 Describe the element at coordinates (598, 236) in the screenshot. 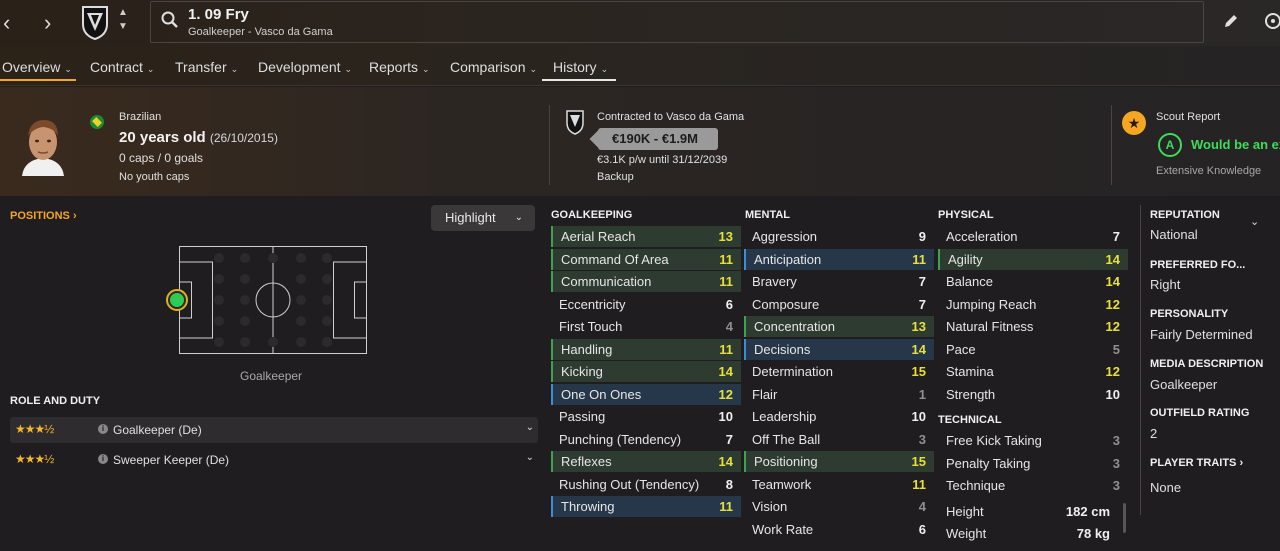

I see `attribute-name: Aerial Reach` at that location.